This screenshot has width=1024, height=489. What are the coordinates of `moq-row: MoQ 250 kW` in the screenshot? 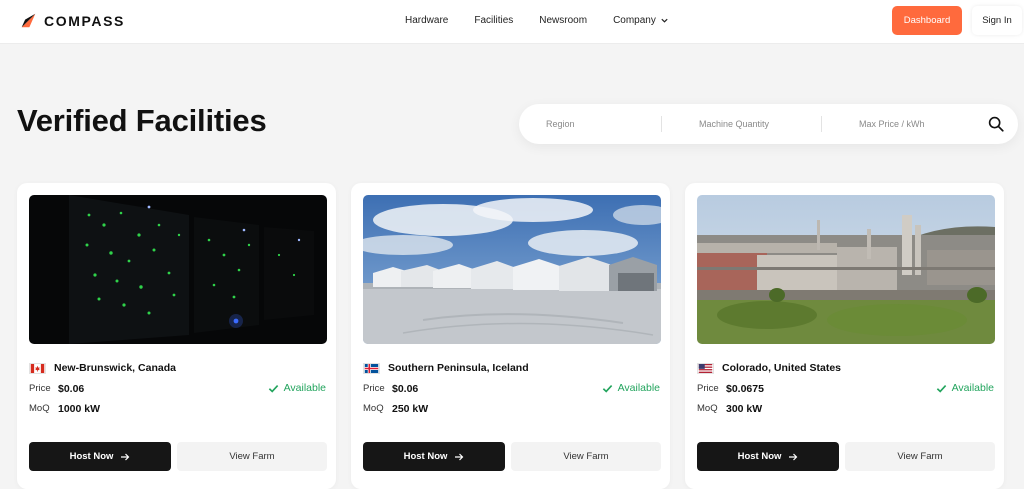 It's located at (395, 409).